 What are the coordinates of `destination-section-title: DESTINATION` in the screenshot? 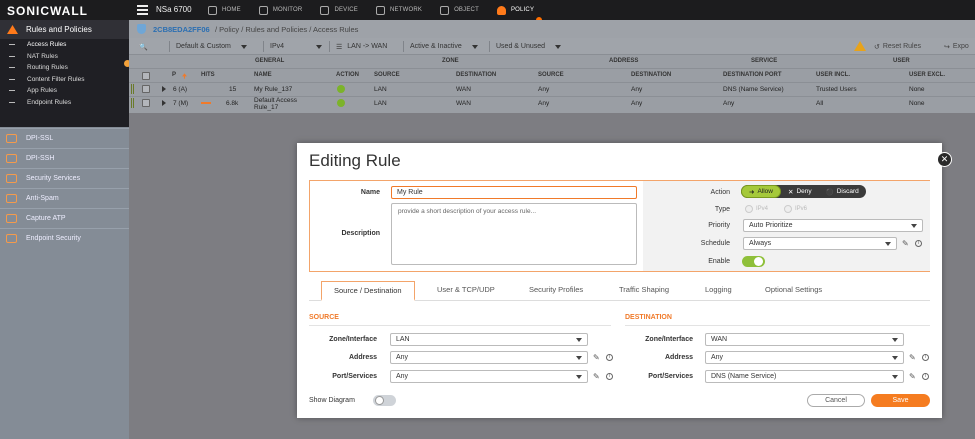 It's located at (648, 317).